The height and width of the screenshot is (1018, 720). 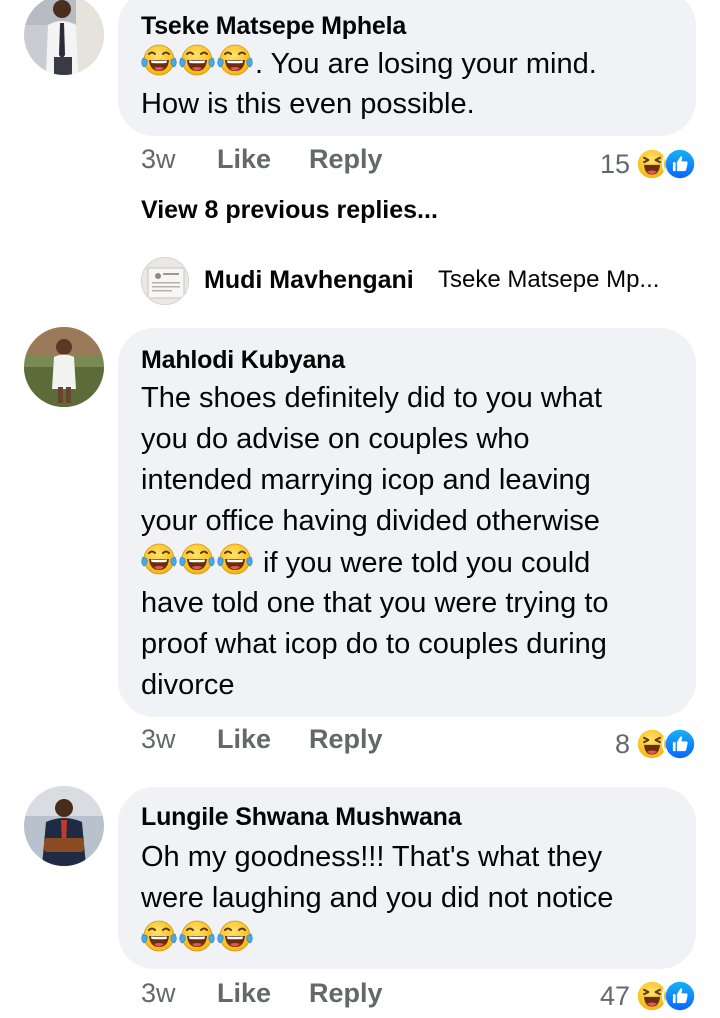 What do you see at coordinates (649, 996) in the screenshot?
I see `reaction-summary: 47` at bounding box center [649, 996].